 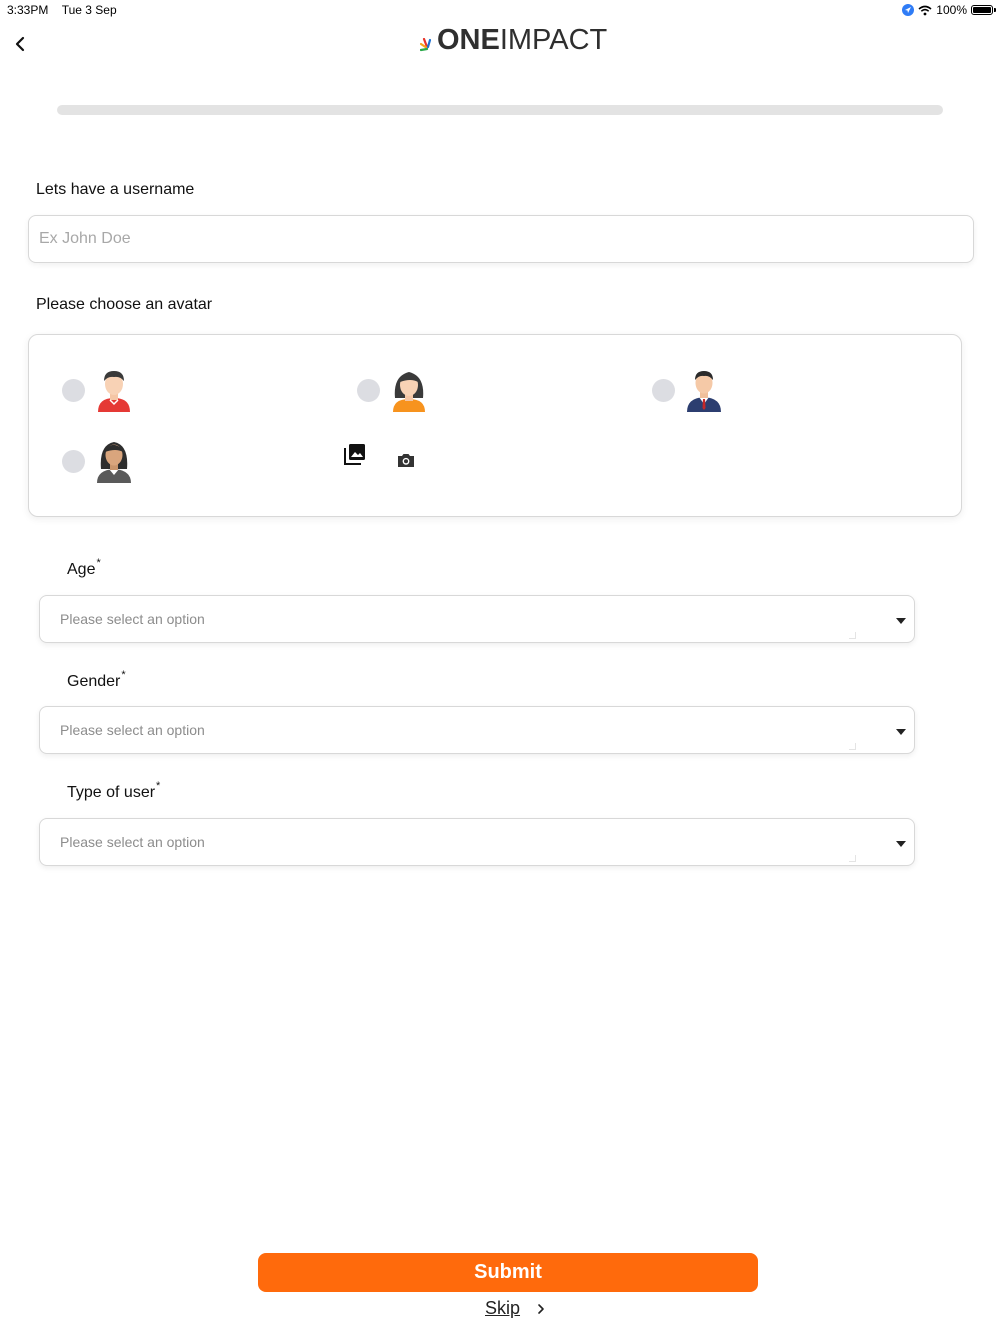 What do you see at coordinates (132, 842) in the screenshot?
I see `user-type-select-placeholder: Please select an option` at bounding box center [132, 842].